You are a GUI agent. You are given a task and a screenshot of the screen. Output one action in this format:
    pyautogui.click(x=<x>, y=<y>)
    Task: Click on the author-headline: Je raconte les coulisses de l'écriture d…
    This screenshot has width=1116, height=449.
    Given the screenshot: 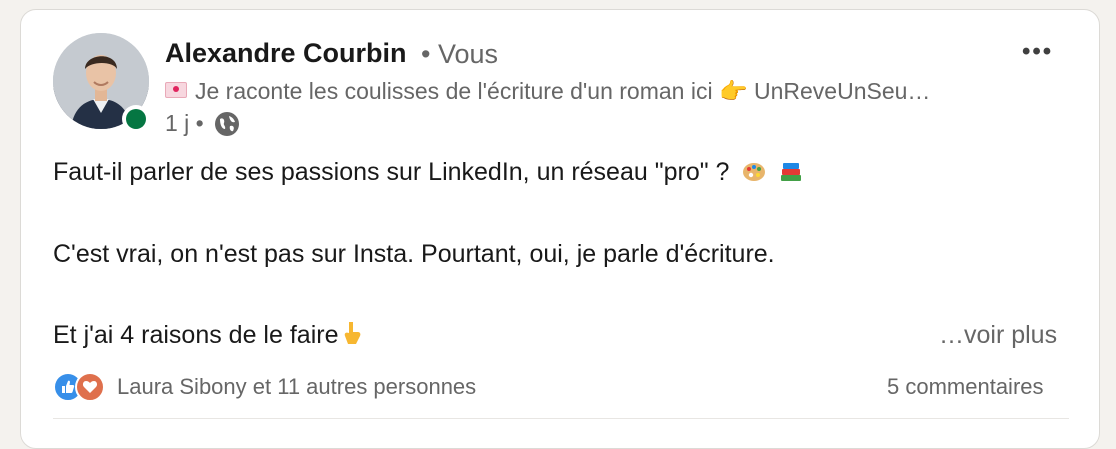 What is the action you would take?
    pyautogui.click(x=585, y=91)
    